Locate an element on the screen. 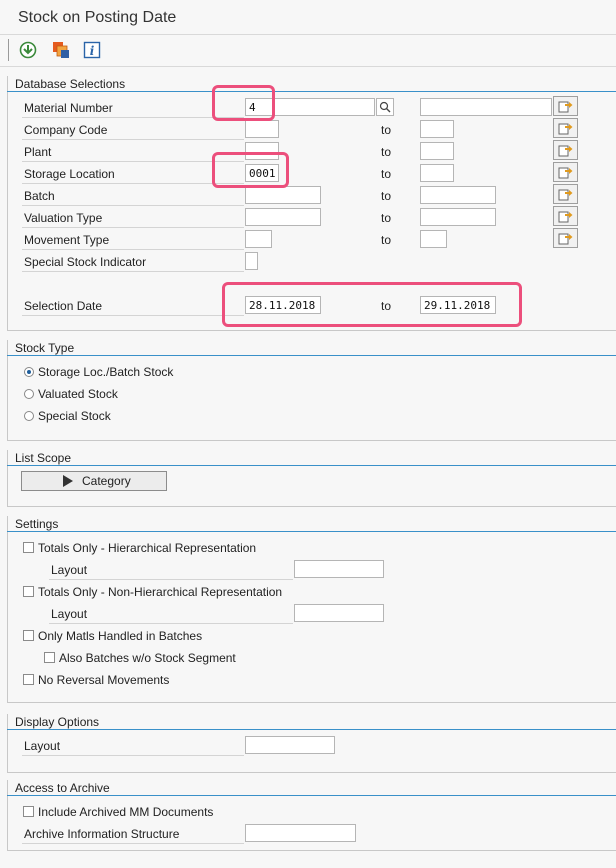 The height and width of the screenshot is (868, 616). company-code-from-input is located at coordinates (262, 129).